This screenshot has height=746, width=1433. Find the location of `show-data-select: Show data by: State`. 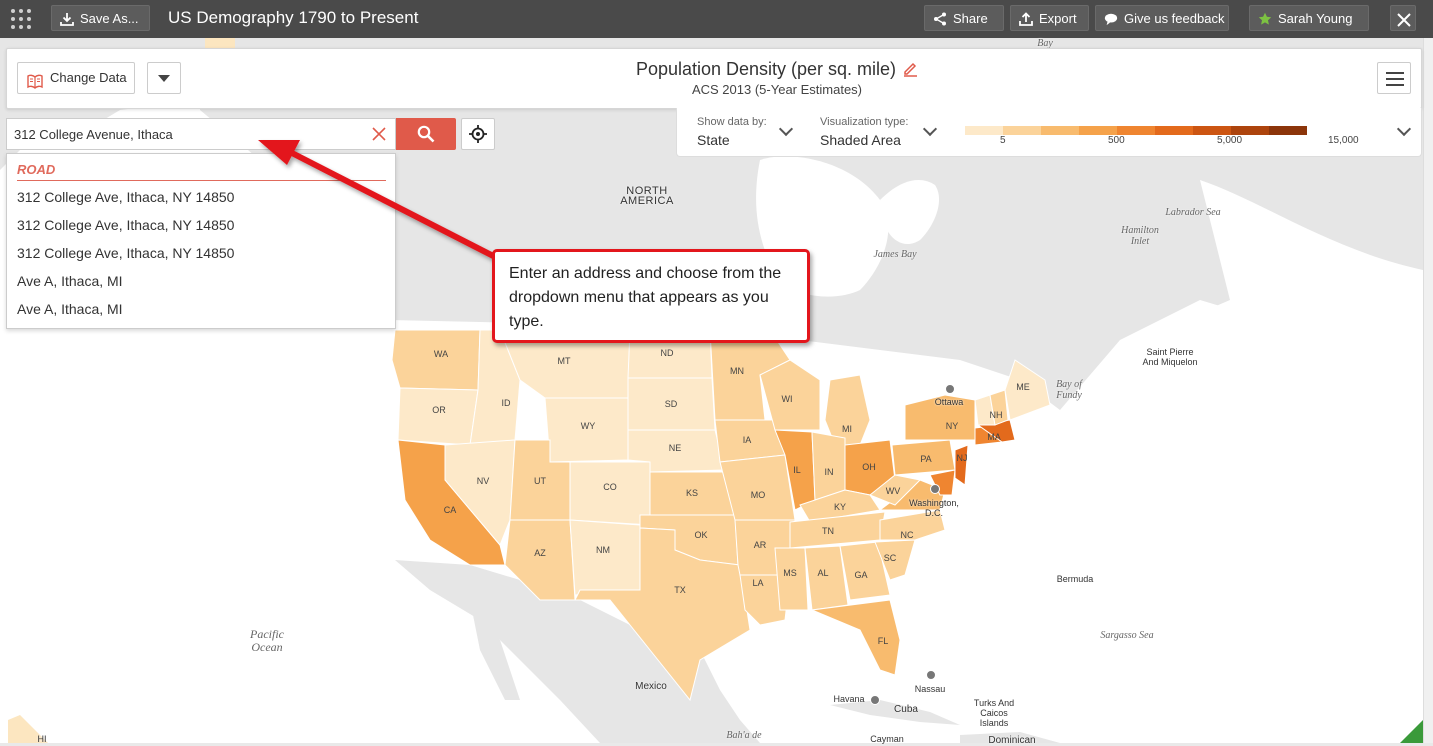

show-data-select: Show data by: State is located at coordinates (742, 132).